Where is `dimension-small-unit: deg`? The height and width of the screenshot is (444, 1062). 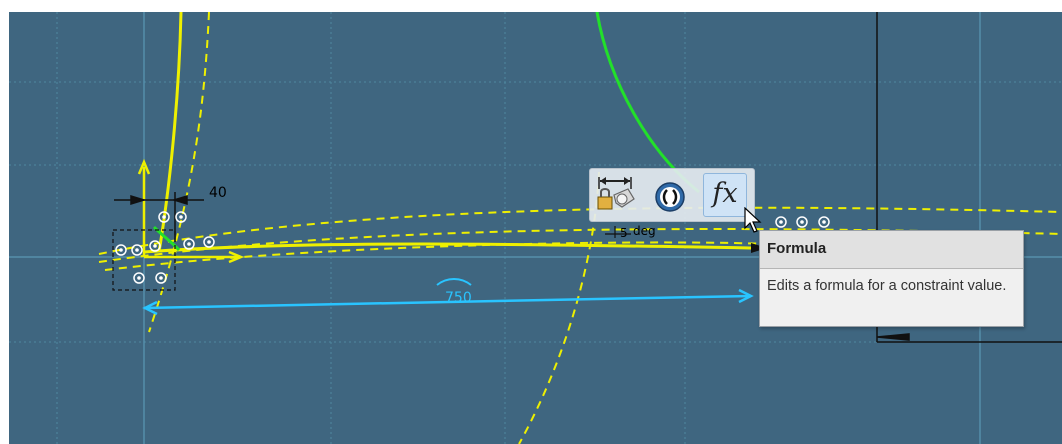 dimension-small-unit: deg is located at coordinates (644, 231).